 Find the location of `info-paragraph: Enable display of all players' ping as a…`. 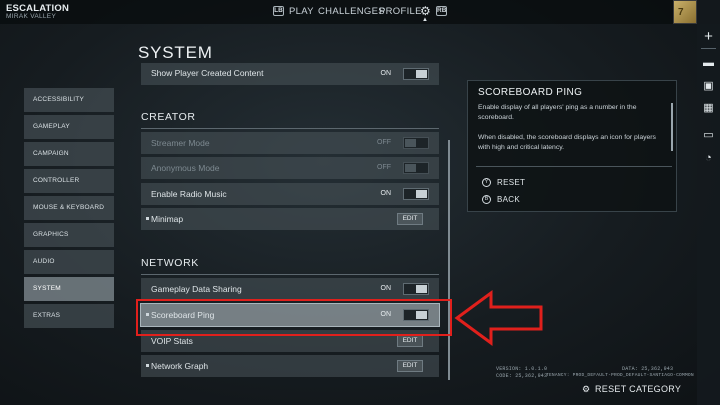

info-paragraph: Enable display of all players' ping as a… is located at coordinates (557, 112).